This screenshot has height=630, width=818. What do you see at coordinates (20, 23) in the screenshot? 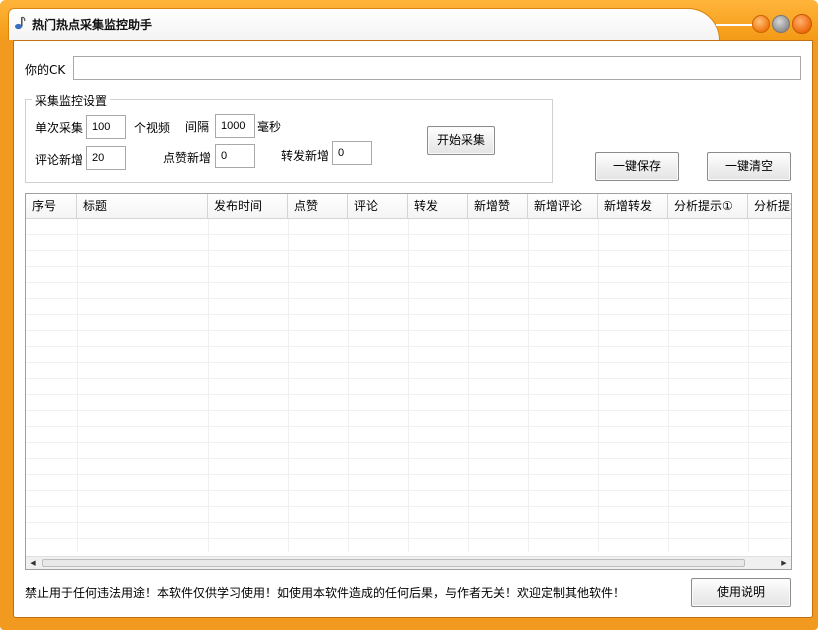
I see `app-icon` at bounding box center [20, 23].